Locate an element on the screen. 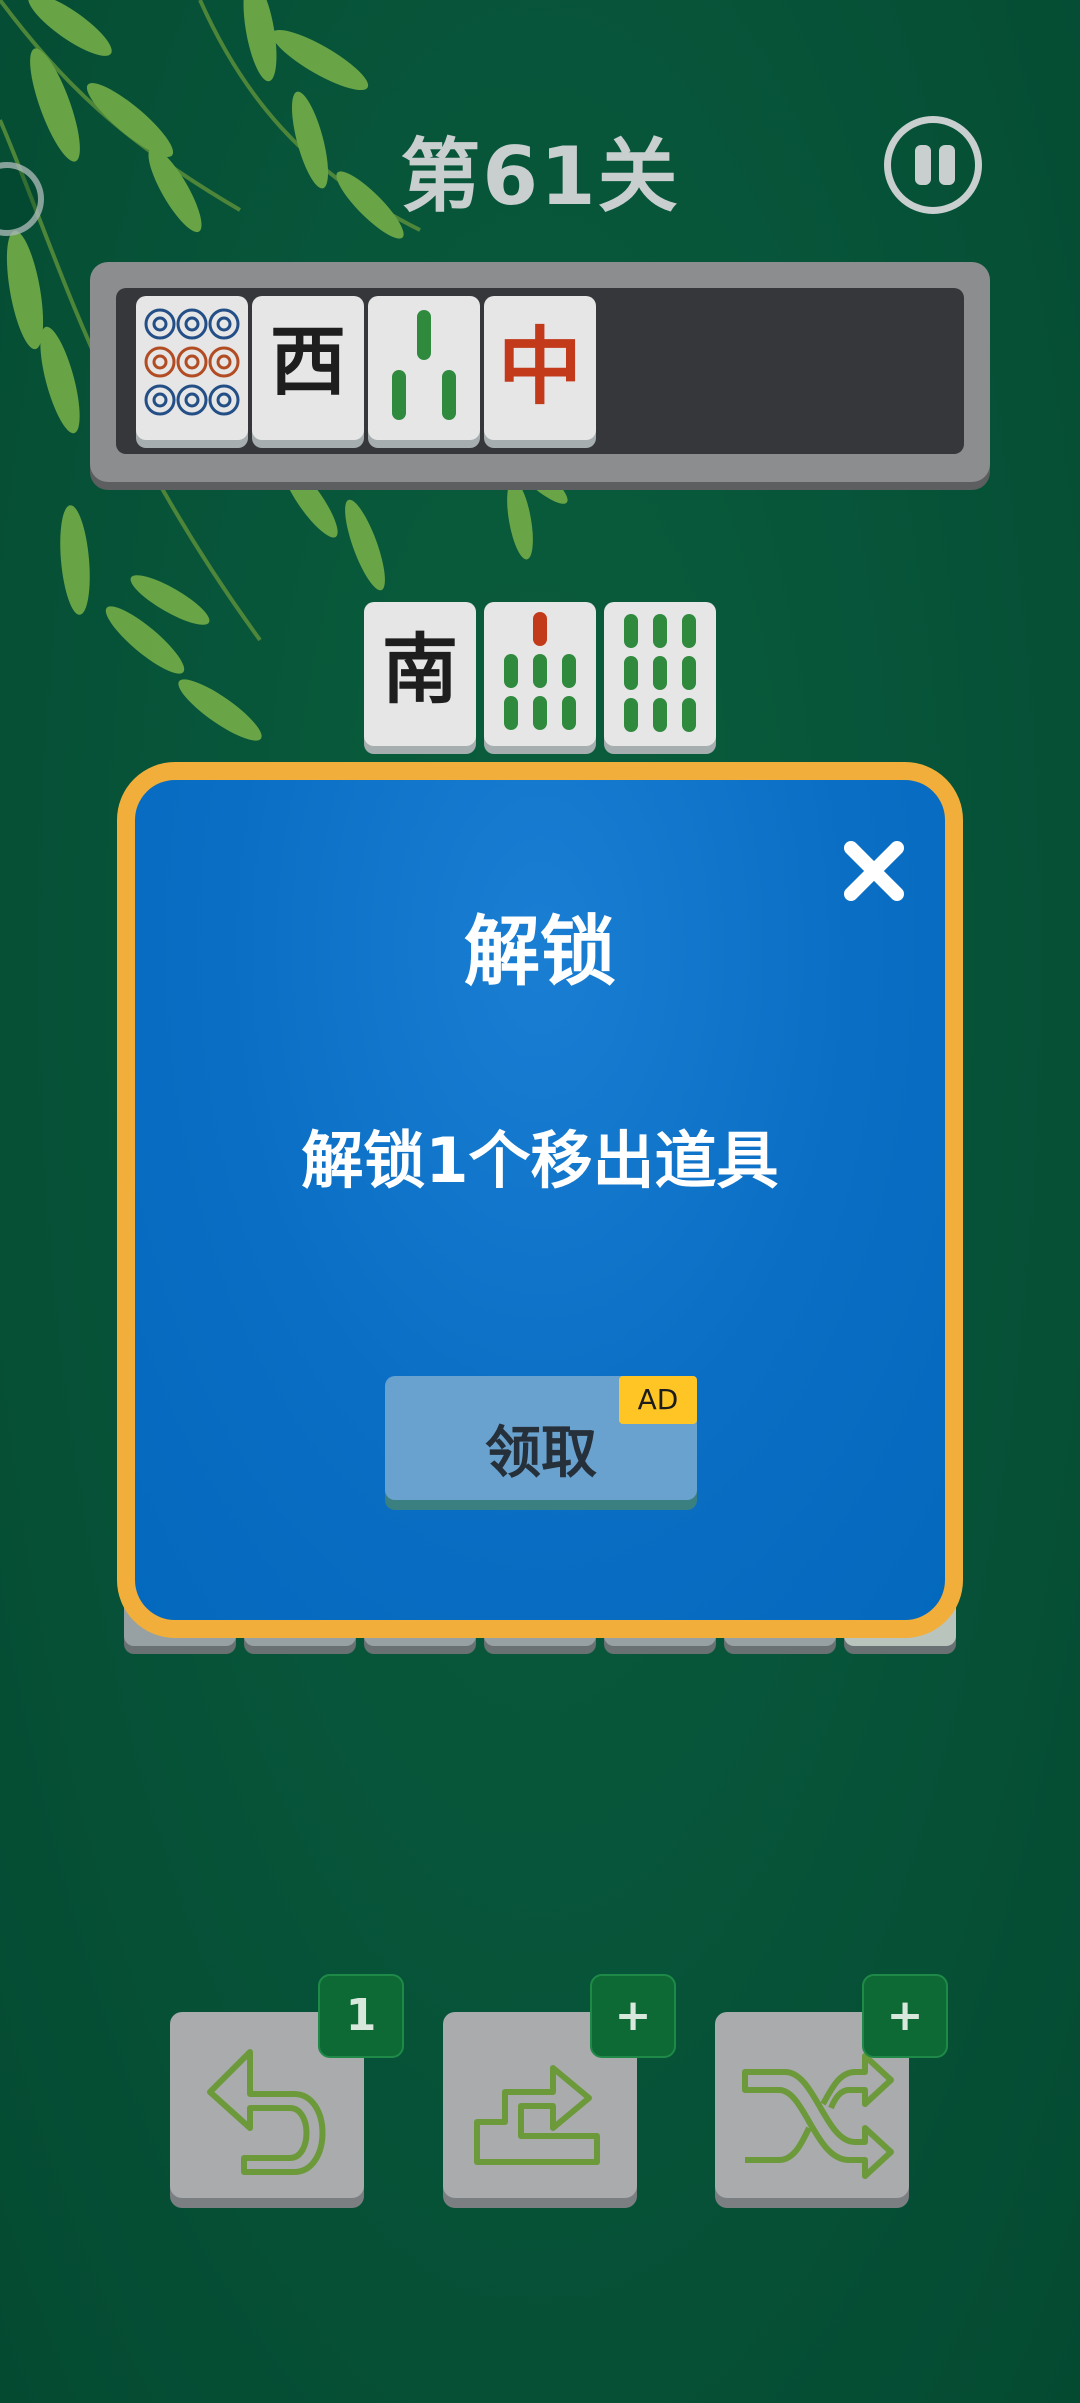 The height and width of the screenshot is (2403, 1080). circles-9-tile is located at coordinates (192, 368).